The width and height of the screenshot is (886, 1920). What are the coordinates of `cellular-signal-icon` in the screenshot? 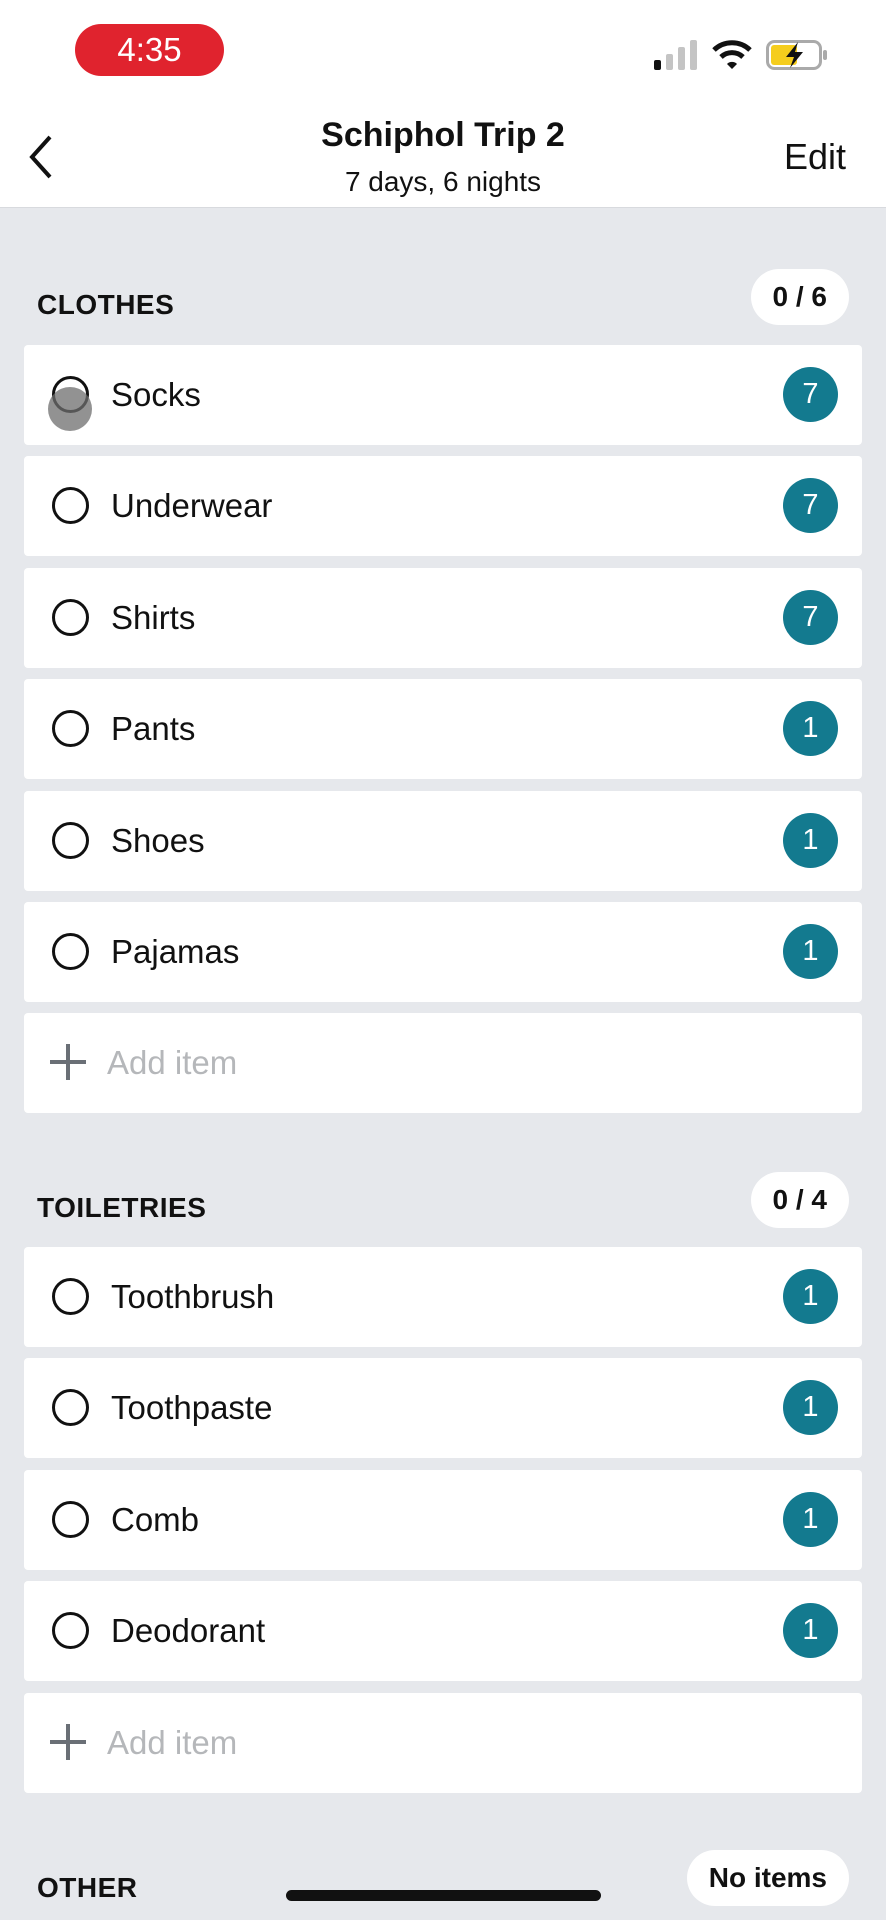 It's located at (675, 55).